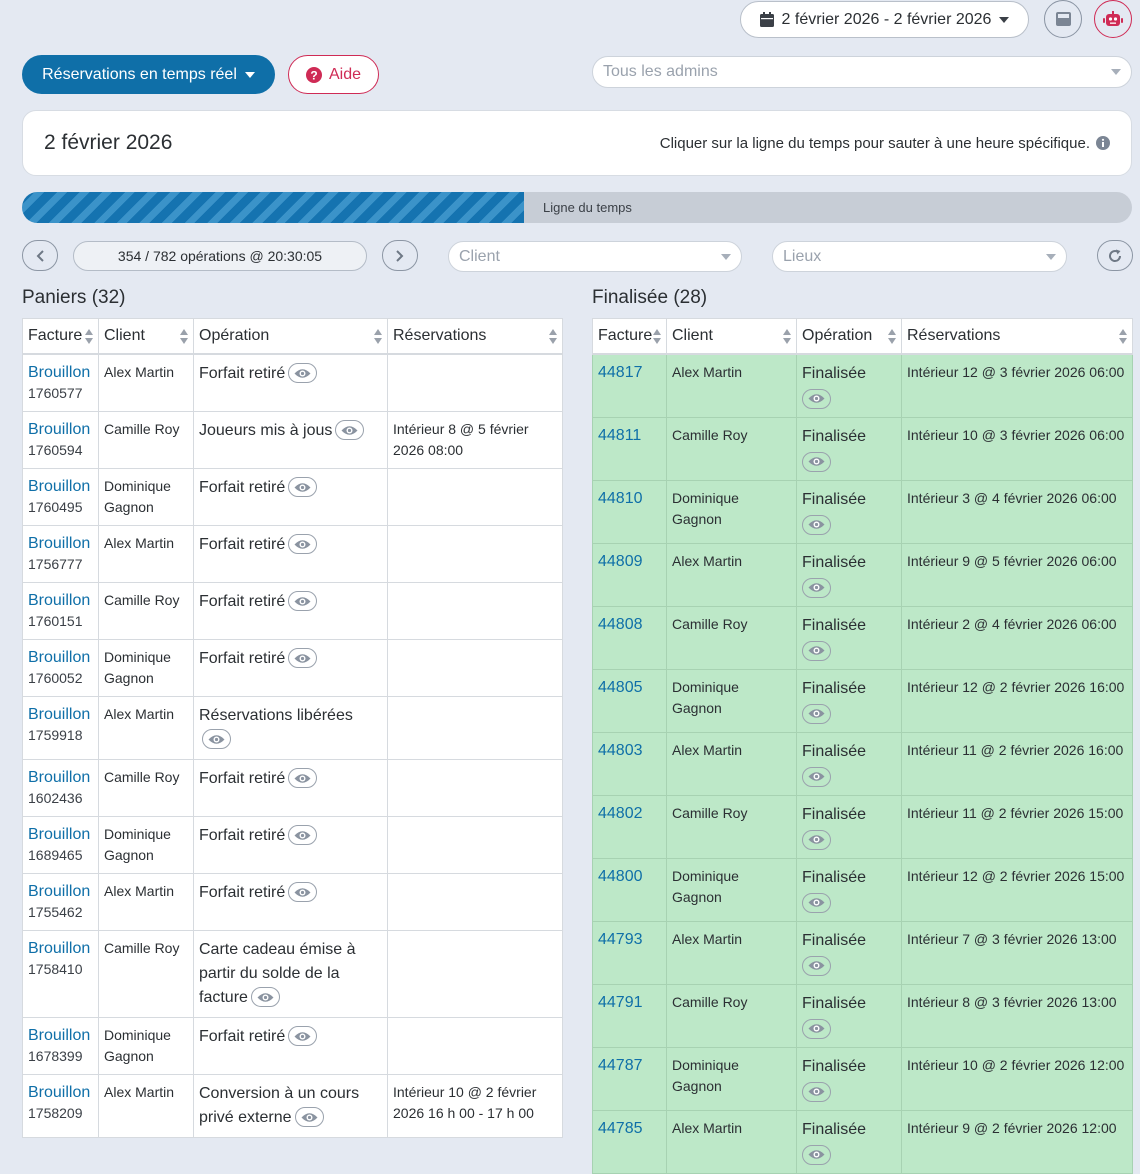 The height and width of the screenshot is (1174, 1140). I want to click on refresh-button, so click(1115, 255).